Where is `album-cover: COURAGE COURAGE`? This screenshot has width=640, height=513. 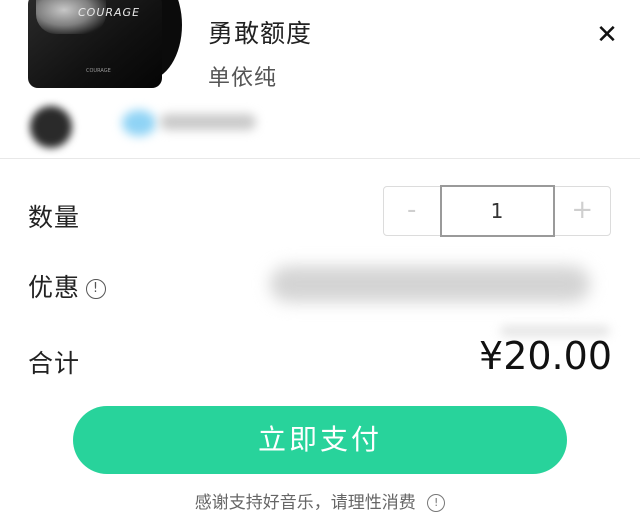 album-cover: COURAGE COURAGE is located at coordinates (95, 44).